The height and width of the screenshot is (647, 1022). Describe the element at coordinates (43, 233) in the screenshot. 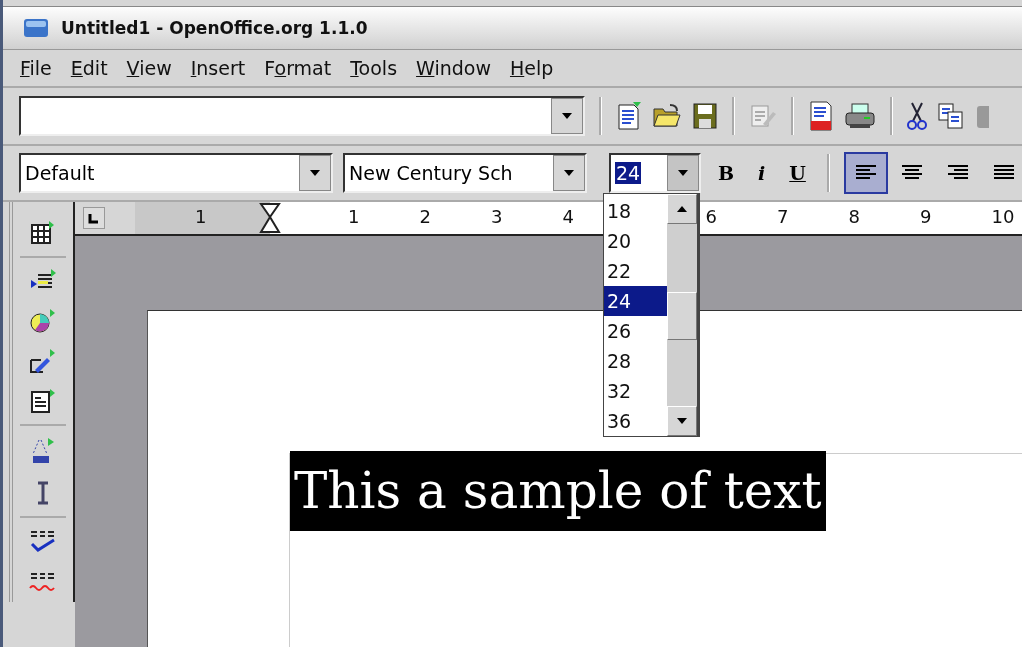

I see `table-icon` at that location.